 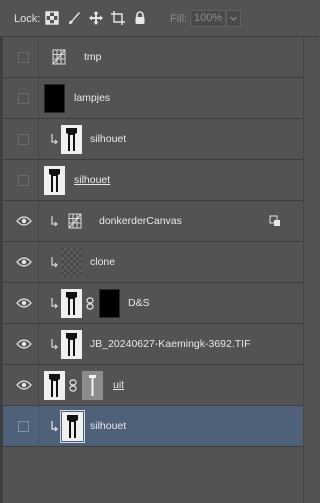 I want to click on layer-row-clone: clone, so click(x=153, y=262).